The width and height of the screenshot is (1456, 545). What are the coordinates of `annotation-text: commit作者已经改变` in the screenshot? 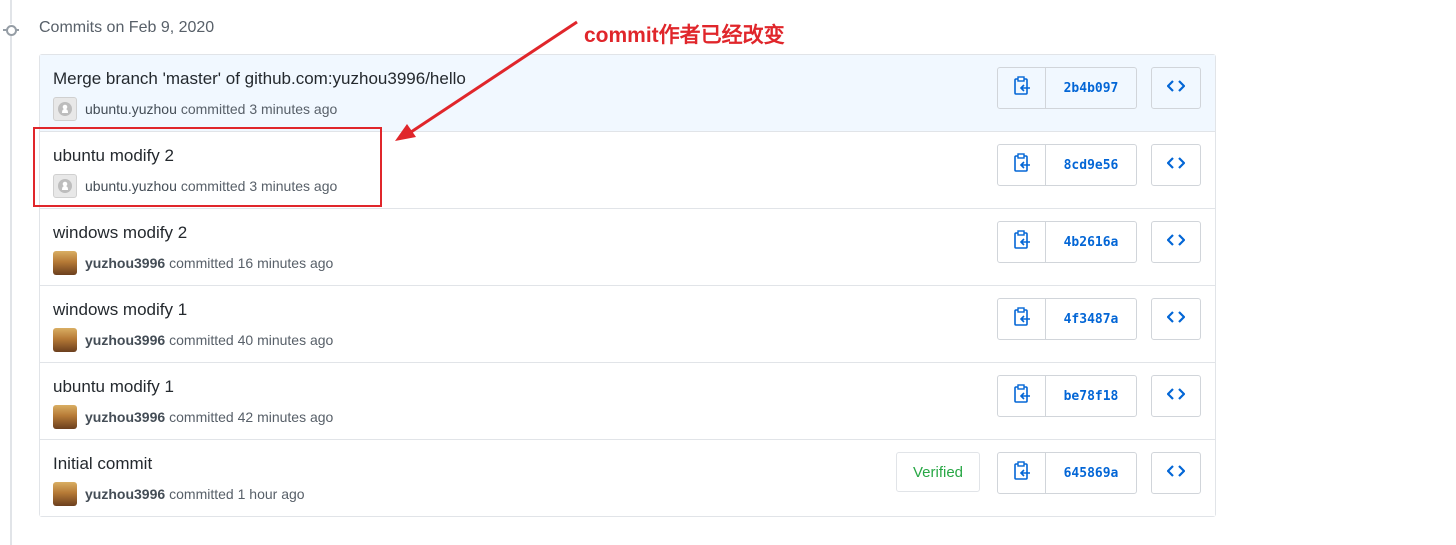 It's located at (684, 35).